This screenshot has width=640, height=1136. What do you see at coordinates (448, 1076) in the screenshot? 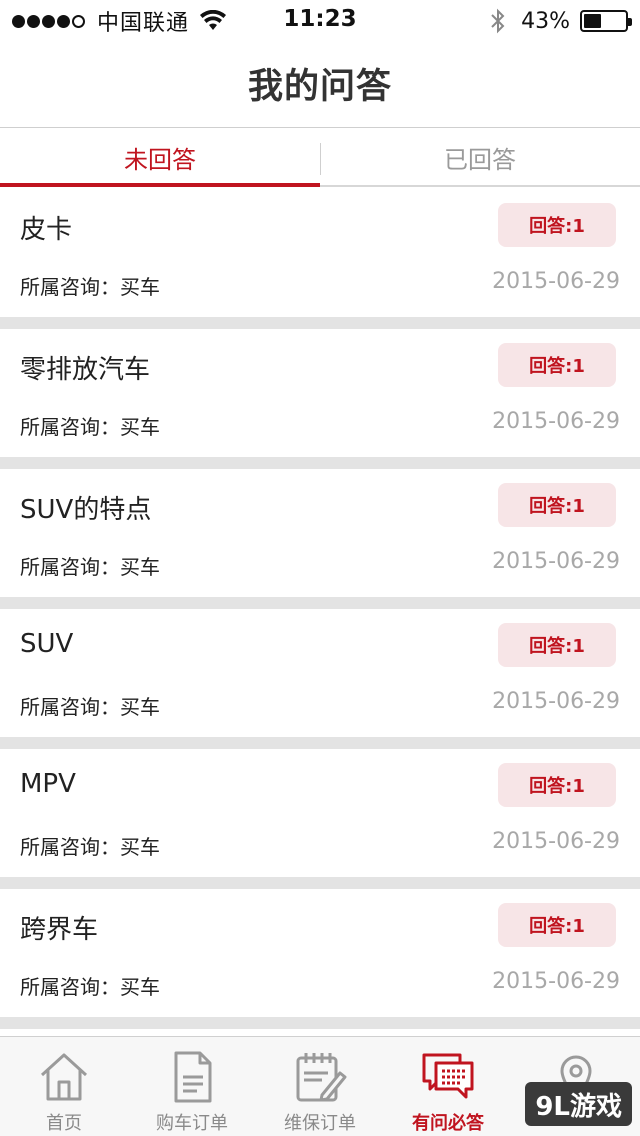
I see `chat-bubbles-icon` at bounding box center [448, 1076].